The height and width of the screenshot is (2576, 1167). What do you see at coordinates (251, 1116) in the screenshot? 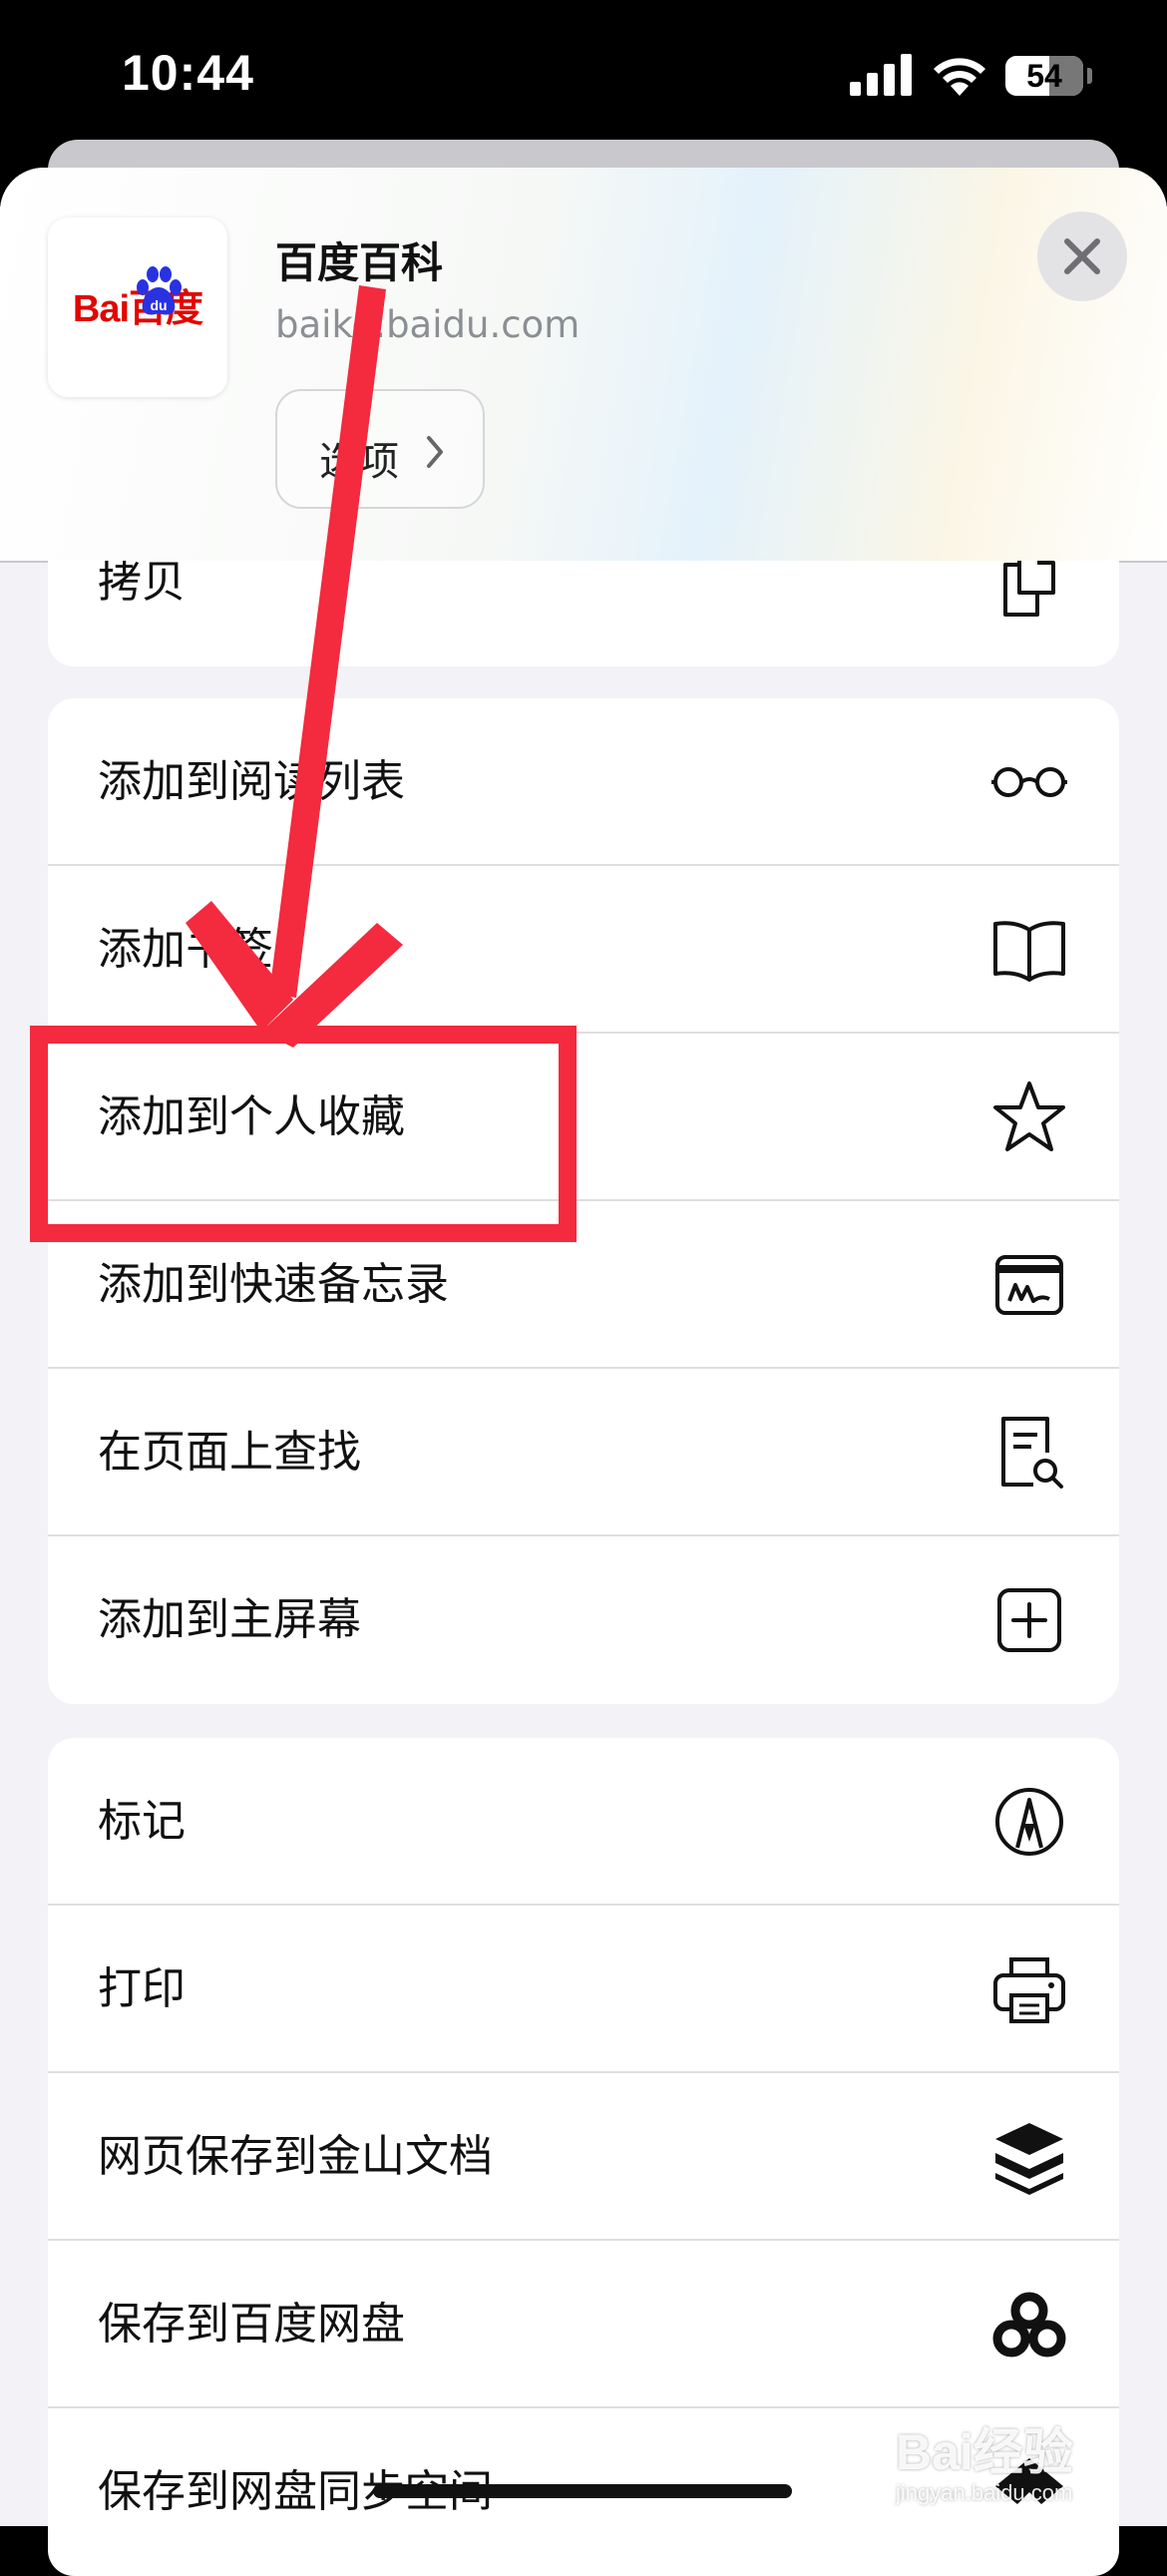
I see `action-label: 添加到个人收藏` at bounding box center [251, 1116].